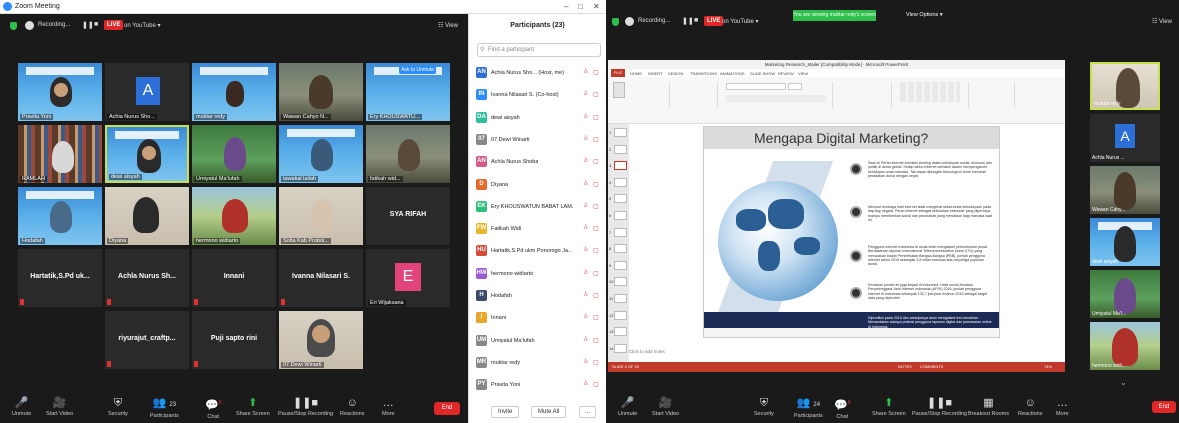  Describe the element at coordinates (636, 73) in the screenshot. I see `ppt-tab-home: HOME` at that location.